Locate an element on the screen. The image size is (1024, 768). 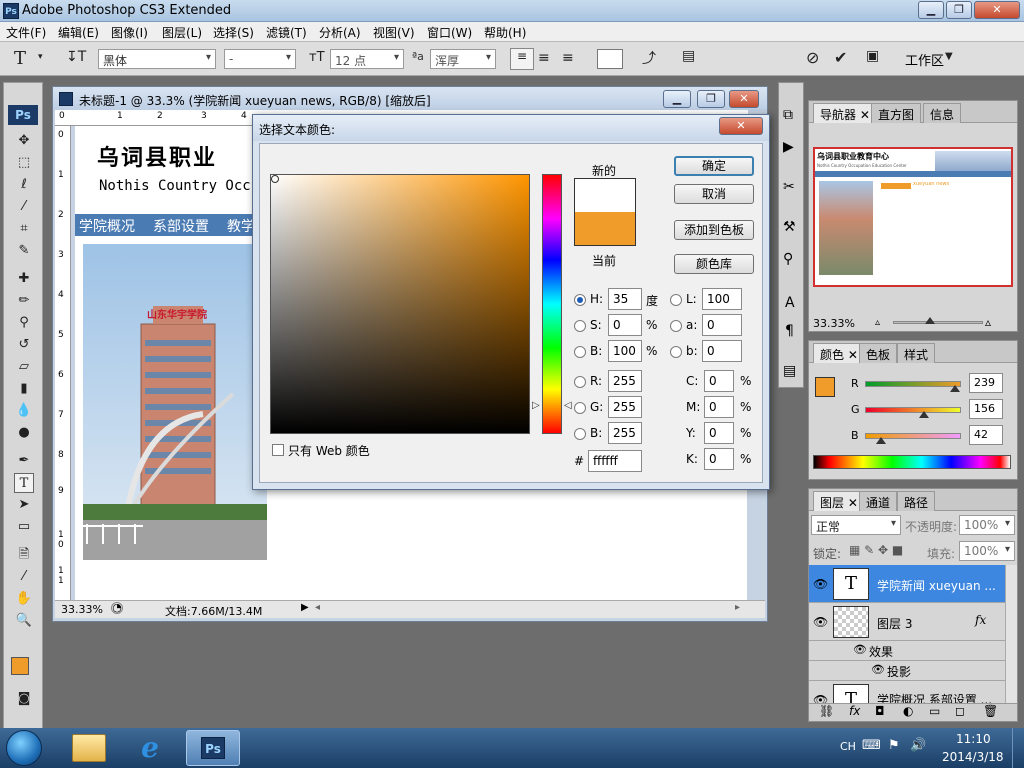
adjustment-layer-icon: ◐ is located at coordinates (908, 711).